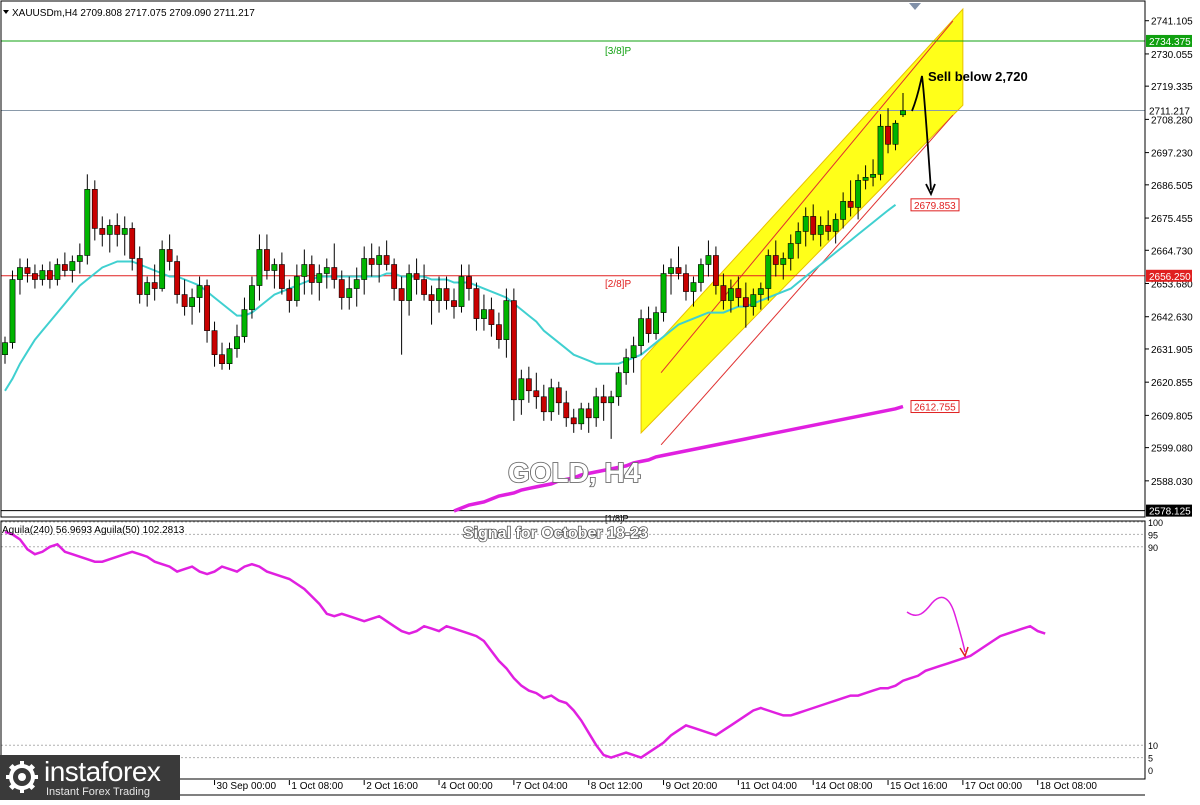 This screenshot has height=805, width=1200. Describe the element at coordinates (467, 786) in the screenshot. I see `x-tick-label: 4 Oct 00:00` at that location.